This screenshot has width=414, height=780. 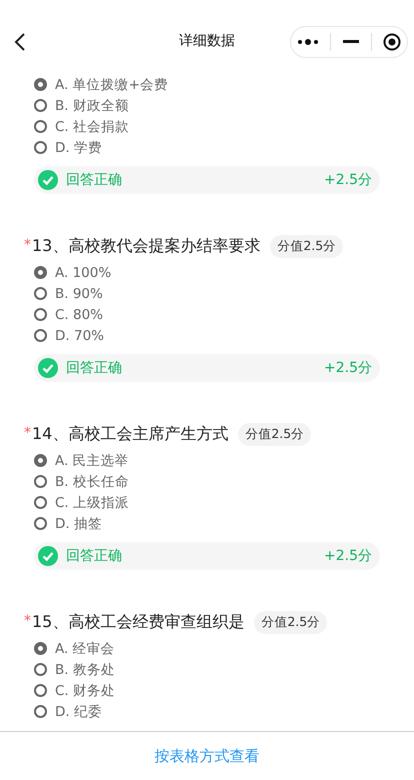 What do you see at coordinates (207, 756) in the screenshot?
I see `table-view-link: 按表格方式查看` at bounding box center [207, 756].